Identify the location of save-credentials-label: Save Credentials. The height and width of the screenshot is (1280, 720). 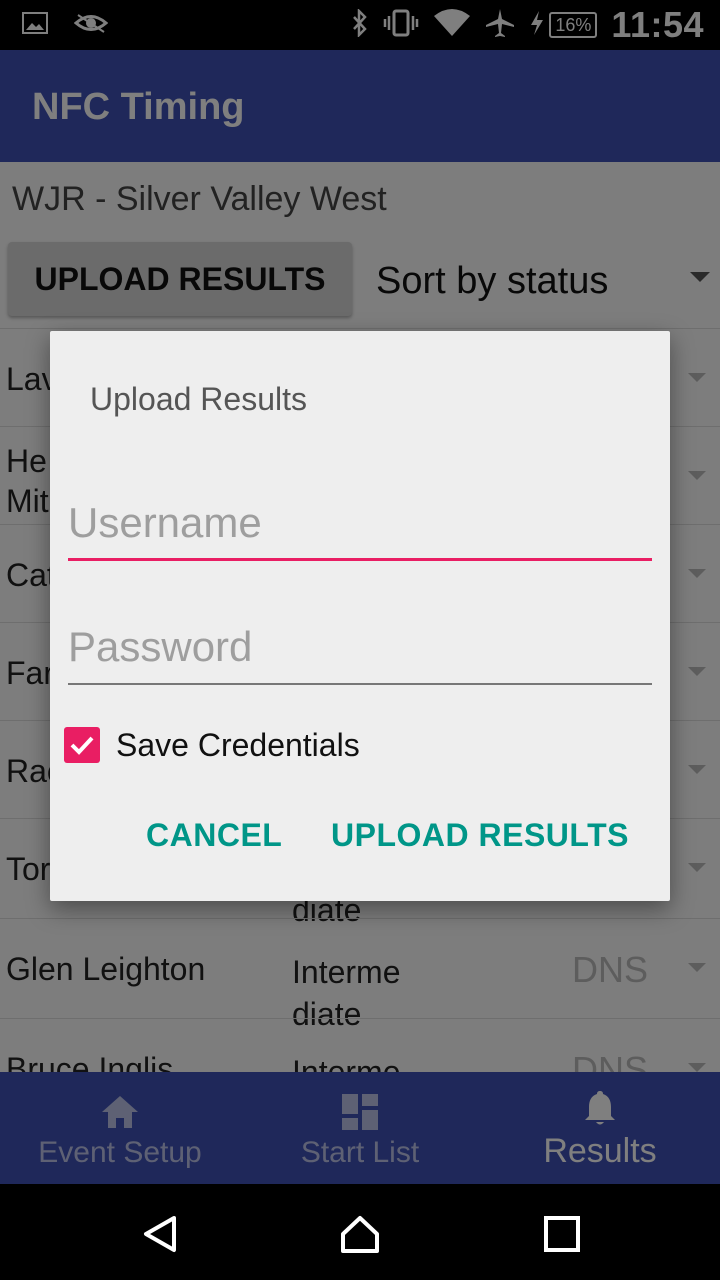
(238, 744).